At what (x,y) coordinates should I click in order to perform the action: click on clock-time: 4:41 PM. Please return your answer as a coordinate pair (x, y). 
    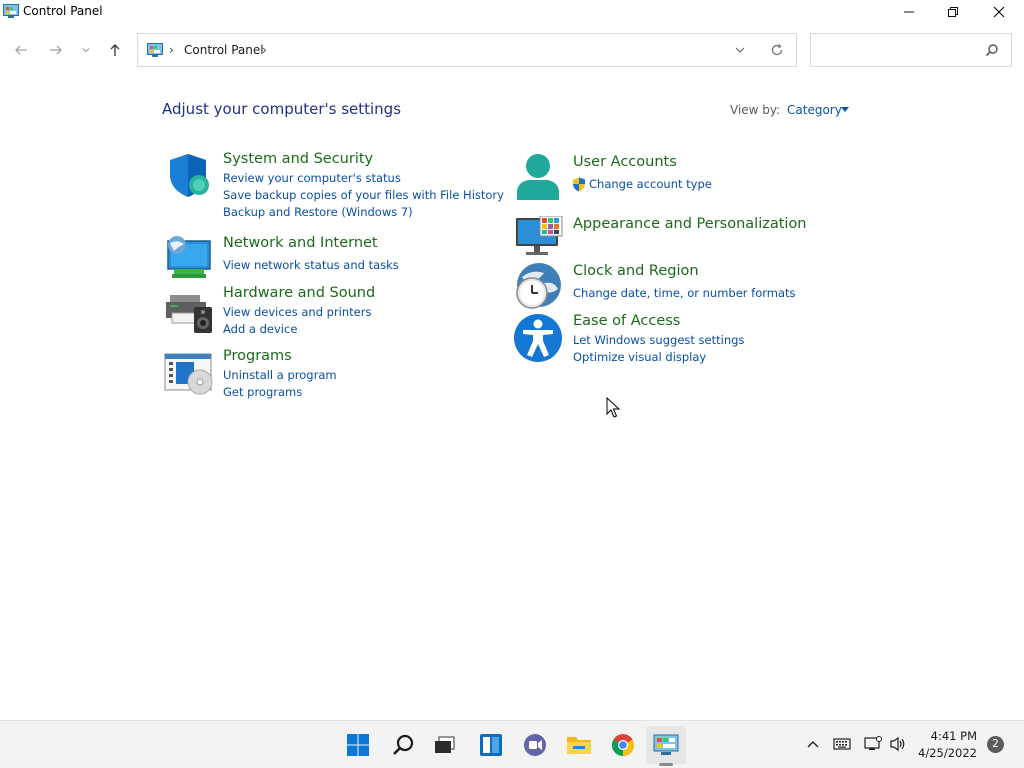
    Looking at the image, I should click on (953, 736).